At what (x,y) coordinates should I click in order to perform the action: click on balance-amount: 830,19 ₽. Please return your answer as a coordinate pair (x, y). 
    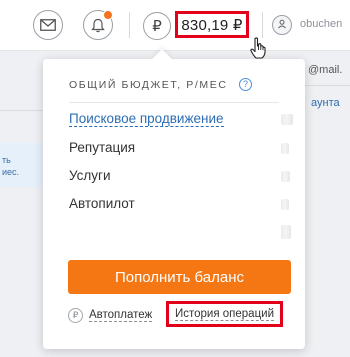
    Looking at the image, I should click on (212, 24).